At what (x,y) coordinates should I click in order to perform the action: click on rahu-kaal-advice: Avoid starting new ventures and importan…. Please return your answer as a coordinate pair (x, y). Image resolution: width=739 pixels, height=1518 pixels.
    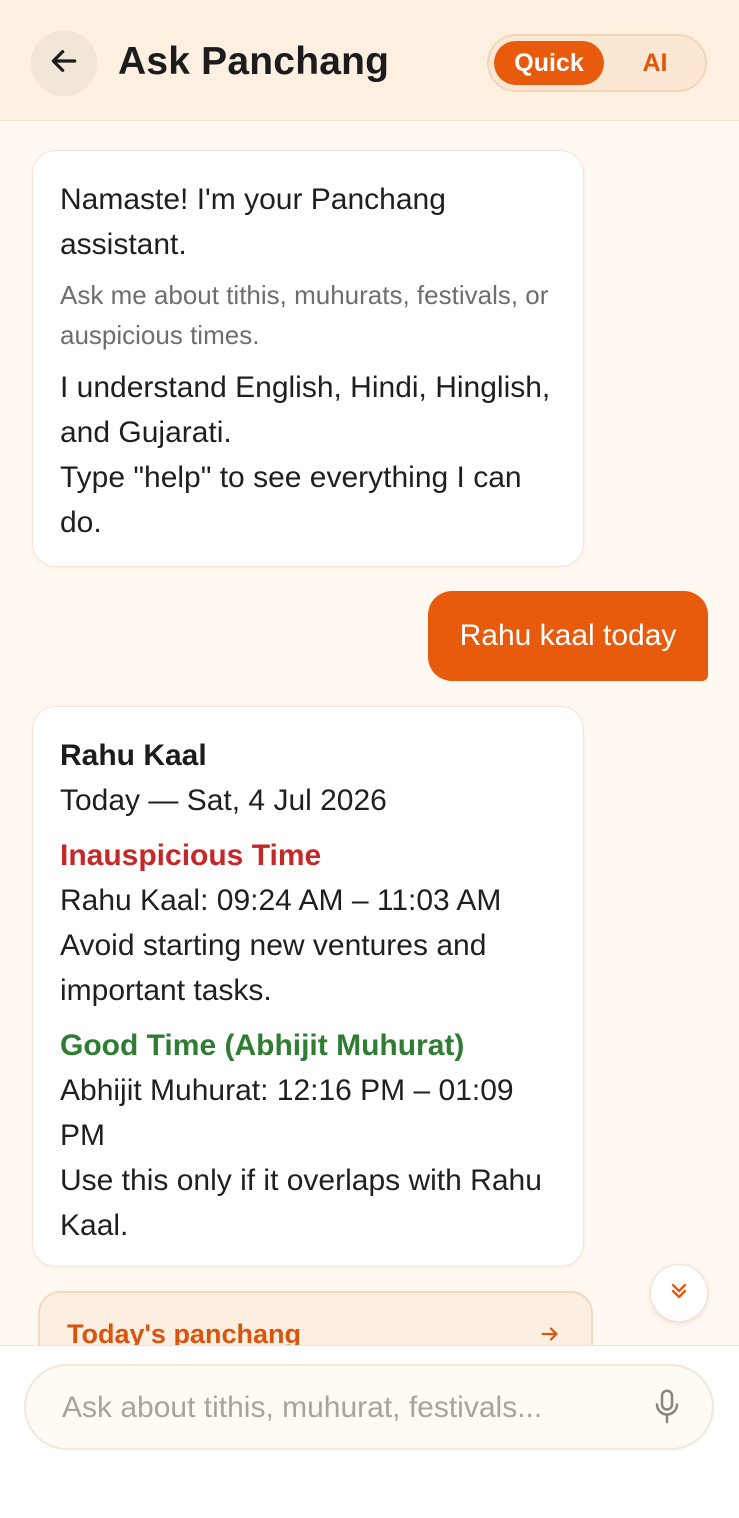
    Looking at the image, I should click on (273, 968).